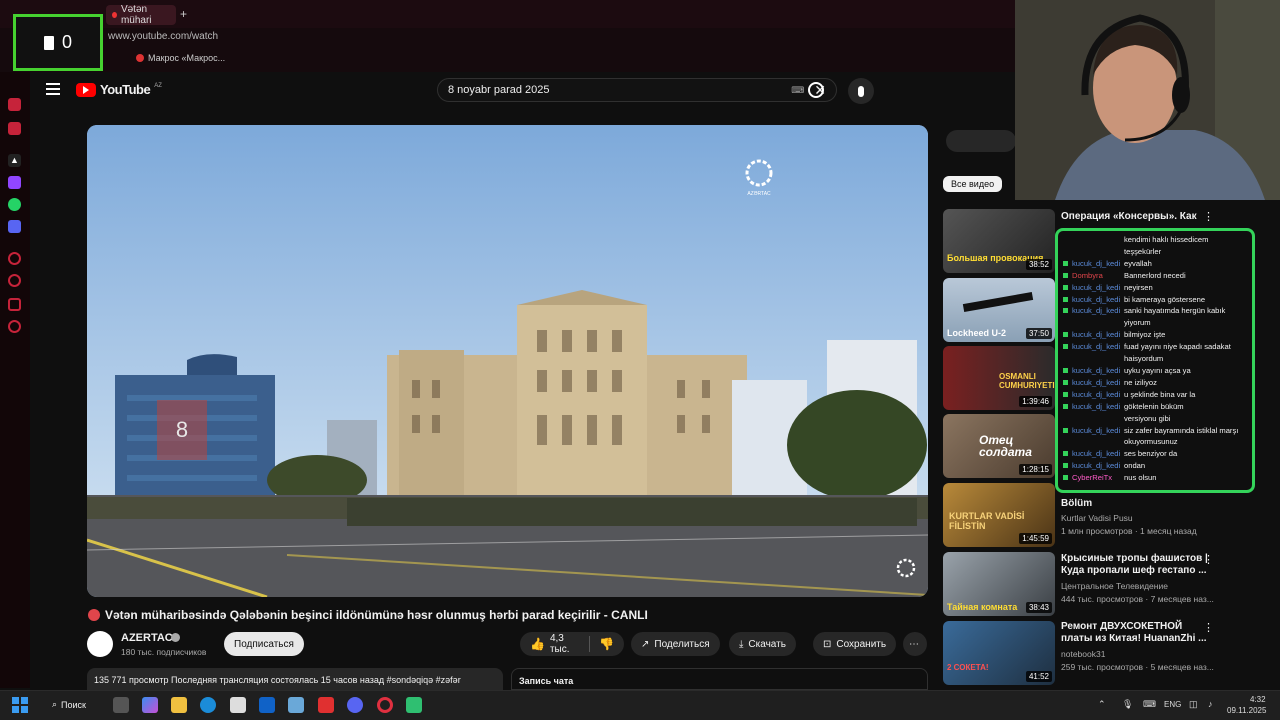  I want to click on url-field: www.youtube.com/watch, so click(163, 36).